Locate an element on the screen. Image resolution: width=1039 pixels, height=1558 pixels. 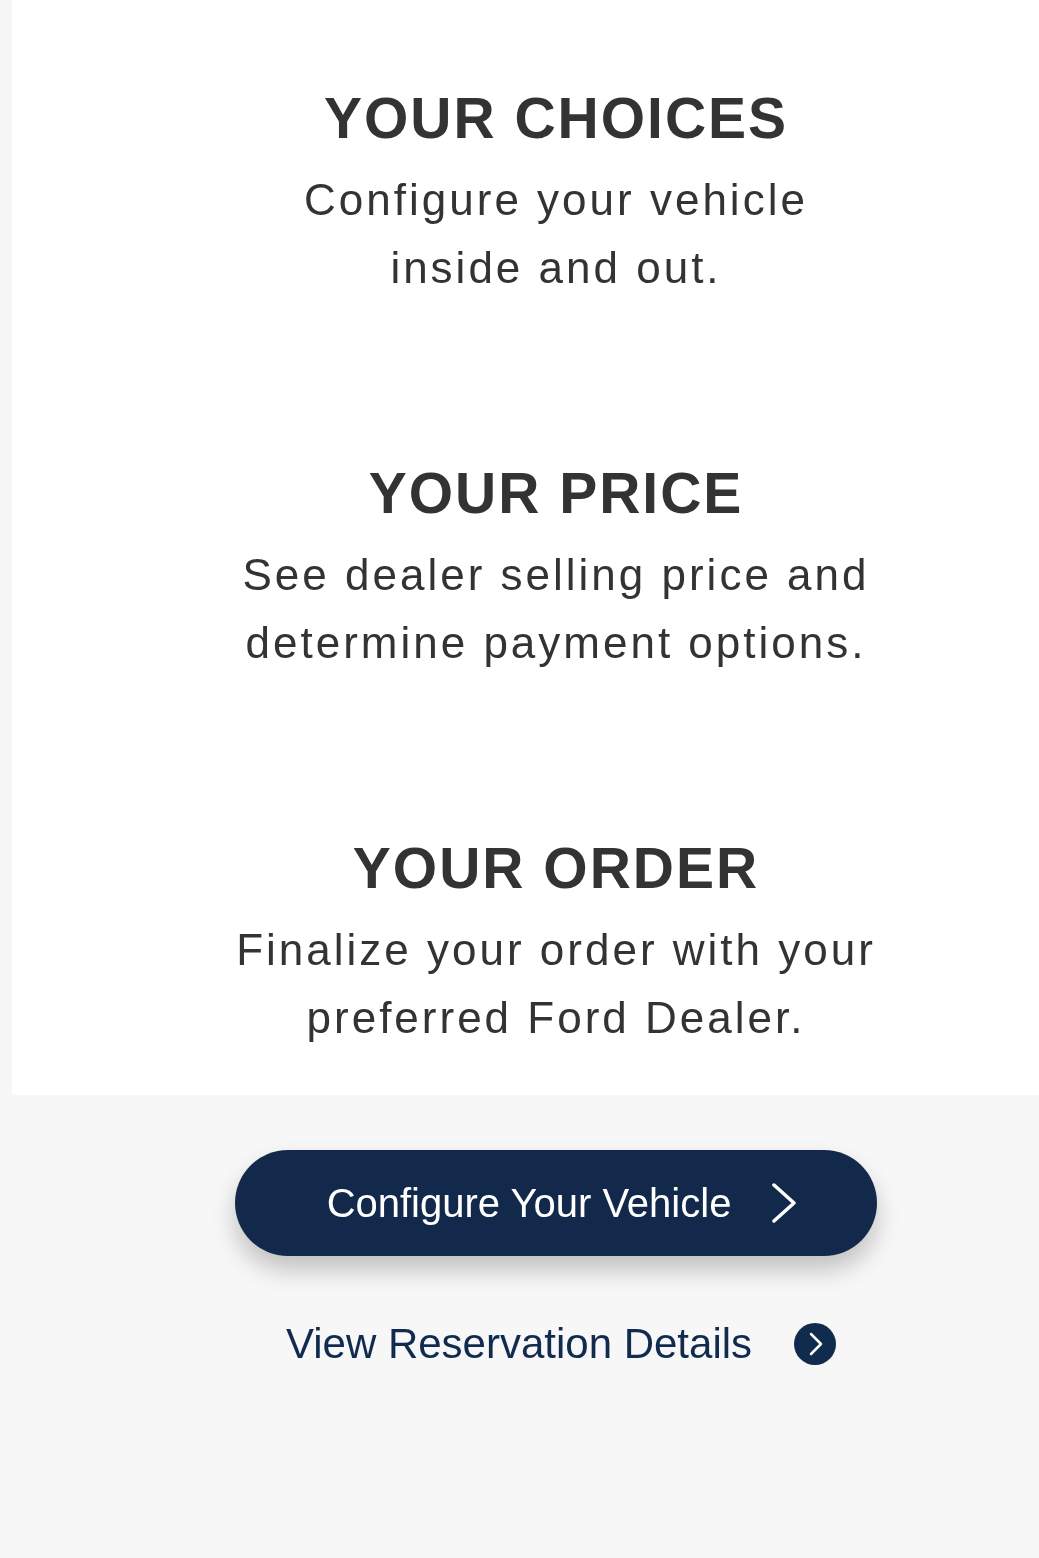
section-description: Finalize your order with your preferred Ford Dealer. is located at coordinates (556, 984).